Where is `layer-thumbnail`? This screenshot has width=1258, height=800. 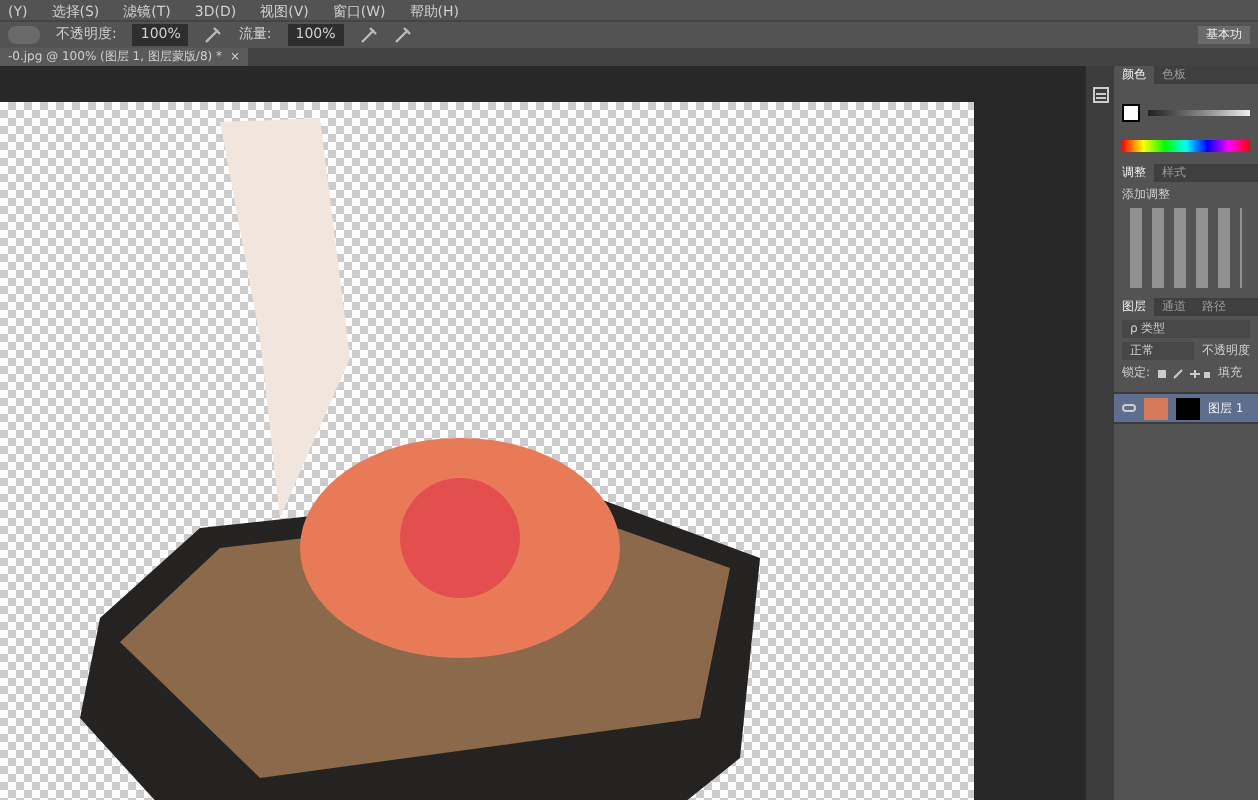 layer-thumbnail is located at coordinates (1156, 408).